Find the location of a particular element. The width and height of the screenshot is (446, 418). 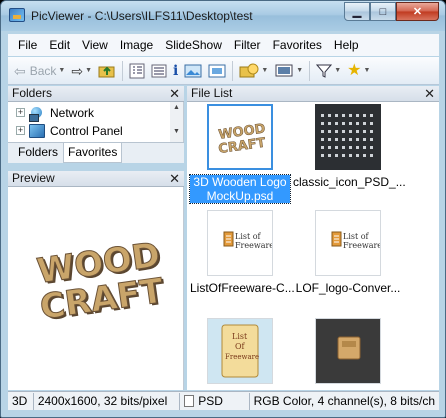

menu-slideshow: SlideShow is located at coordinates (193, 45).